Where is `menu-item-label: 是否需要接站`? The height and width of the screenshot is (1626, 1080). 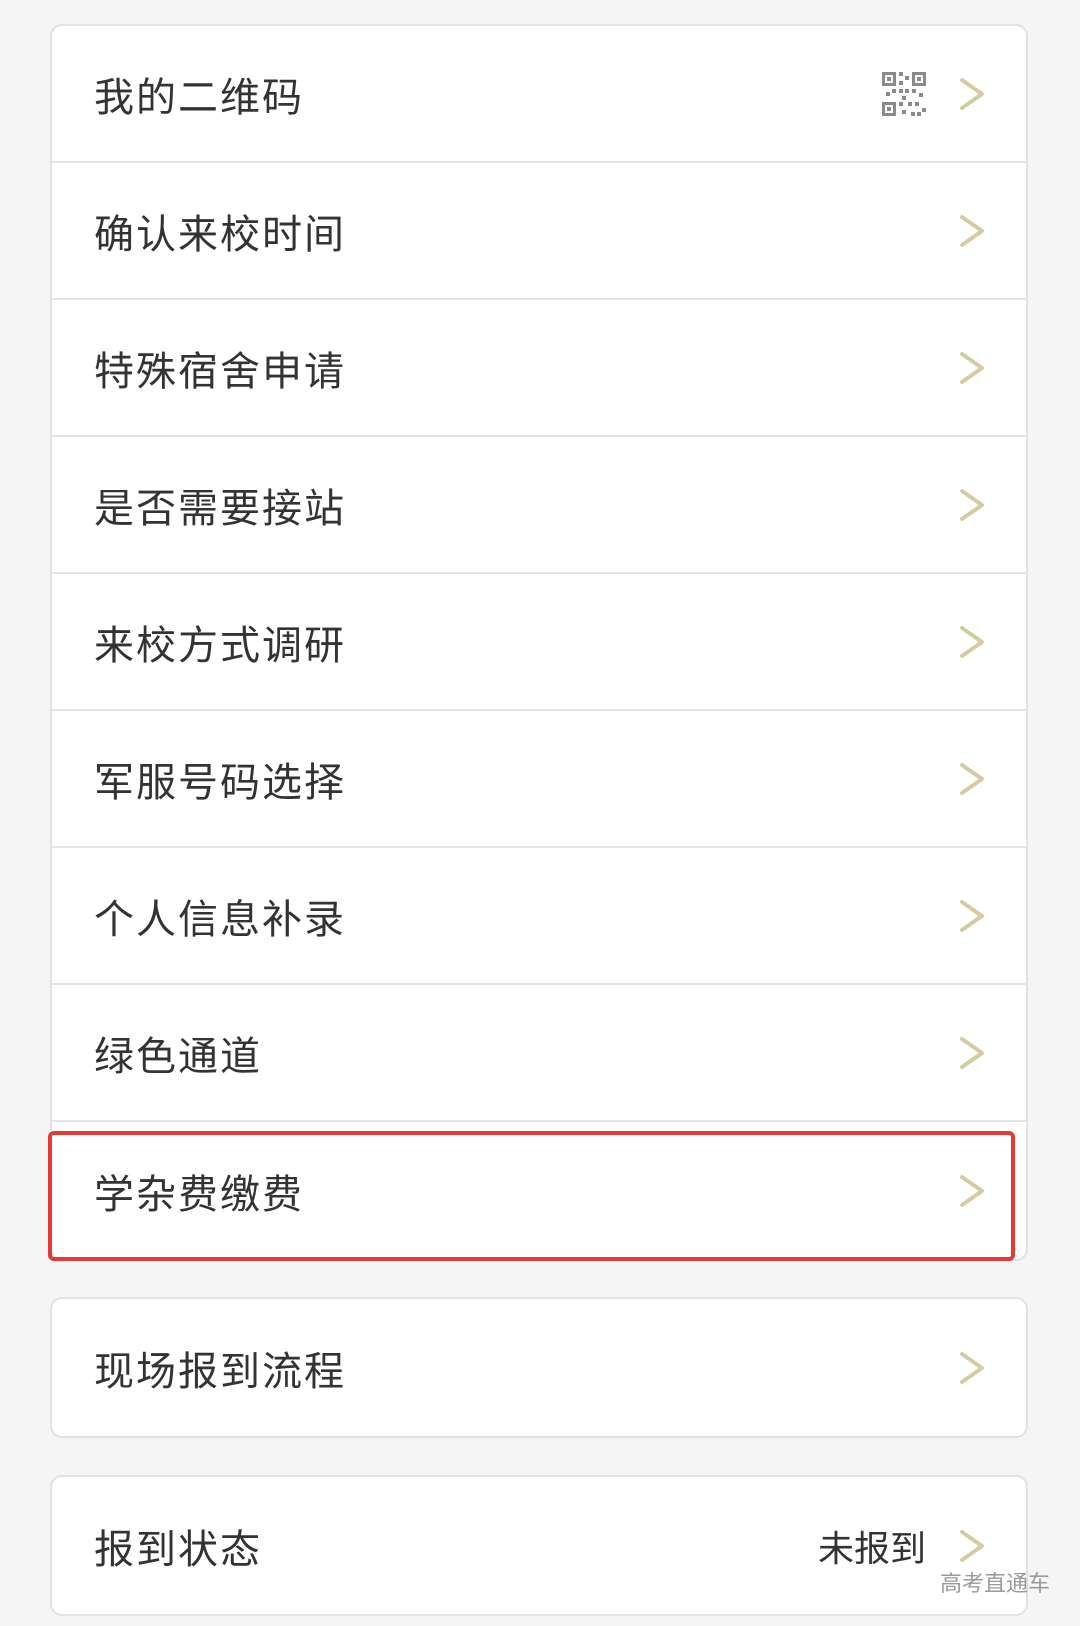 menu-item-label: 是否需要接站 is located at coordinates (220, 508).